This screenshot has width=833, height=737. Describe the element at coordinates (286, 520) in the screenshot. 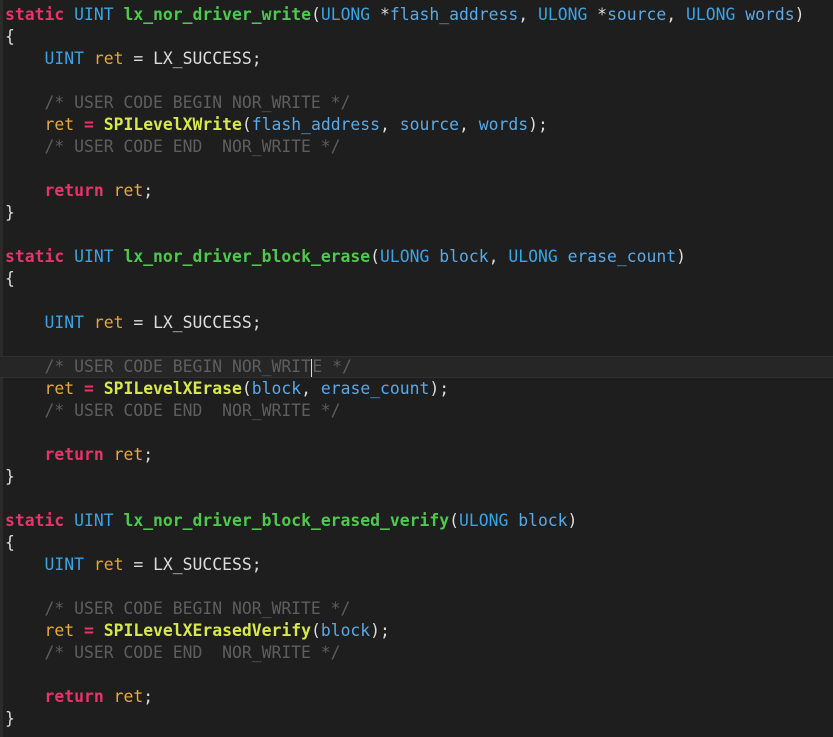

I see `code-token-func: lx_nor_driver_block_erased_verify` at that location.